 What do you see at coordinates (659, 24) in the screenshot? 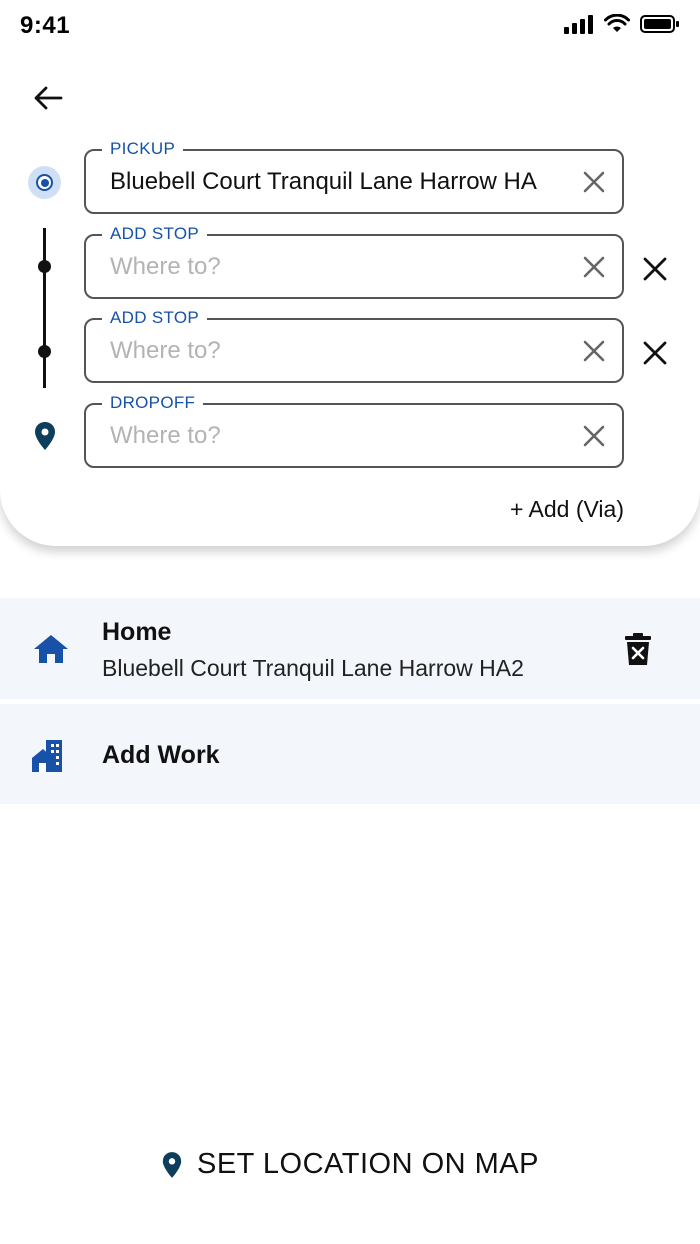
I see `battery-icon` at bounding box center [659, 24].